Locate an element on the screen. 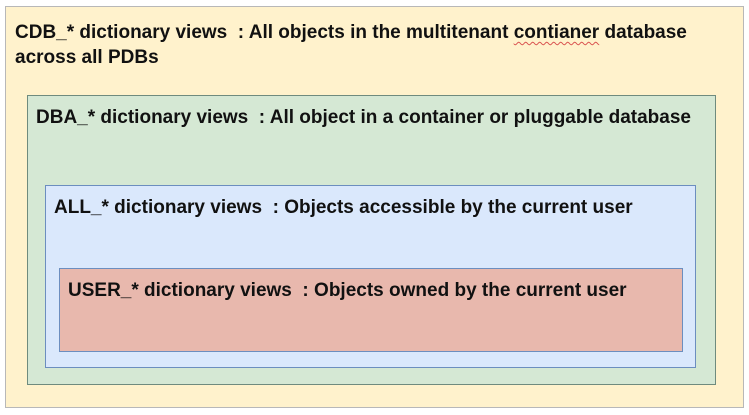 The width and height of the screenshot is (749, 415). dba-views-name: DBA_* dictionary views is located at coordinates (142, 117).